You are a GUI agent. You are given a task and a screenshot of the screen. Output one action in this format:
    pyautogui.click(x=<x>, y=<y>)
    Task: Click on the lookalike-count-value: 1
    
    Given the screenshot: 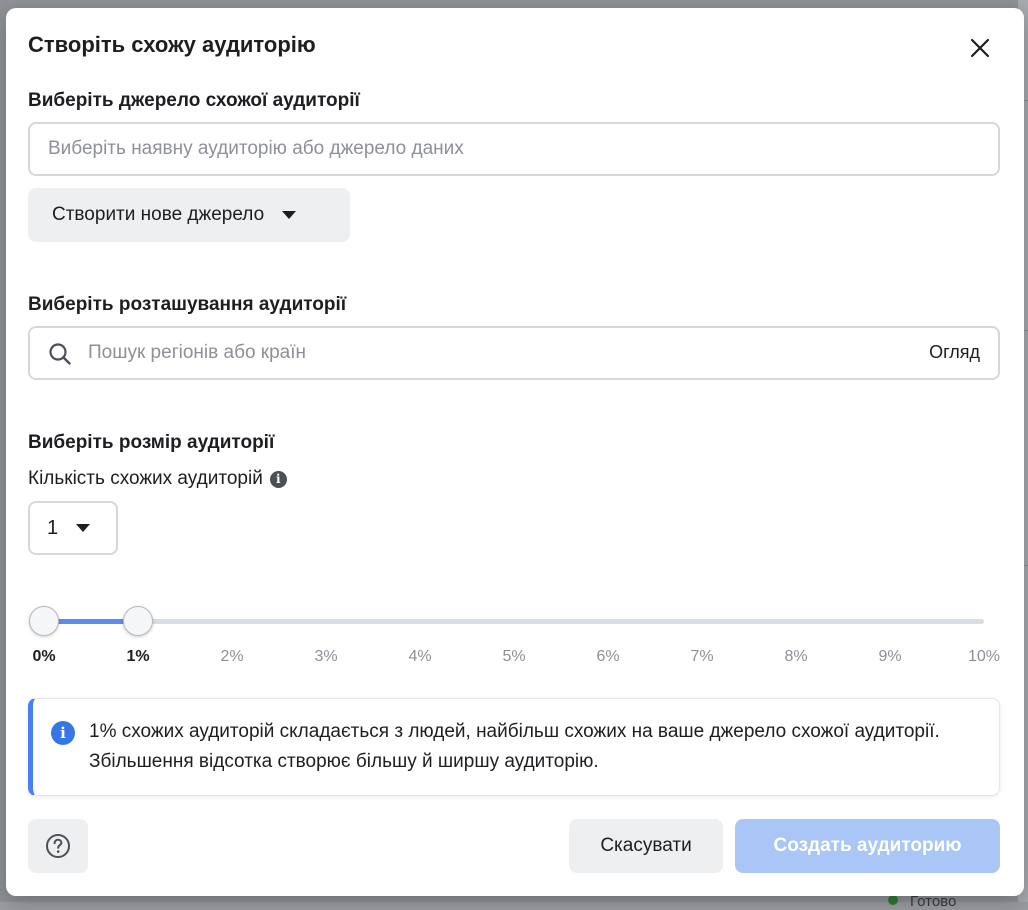 What is the action you would take?
    pyautogui.click(x=53, y=527)
    